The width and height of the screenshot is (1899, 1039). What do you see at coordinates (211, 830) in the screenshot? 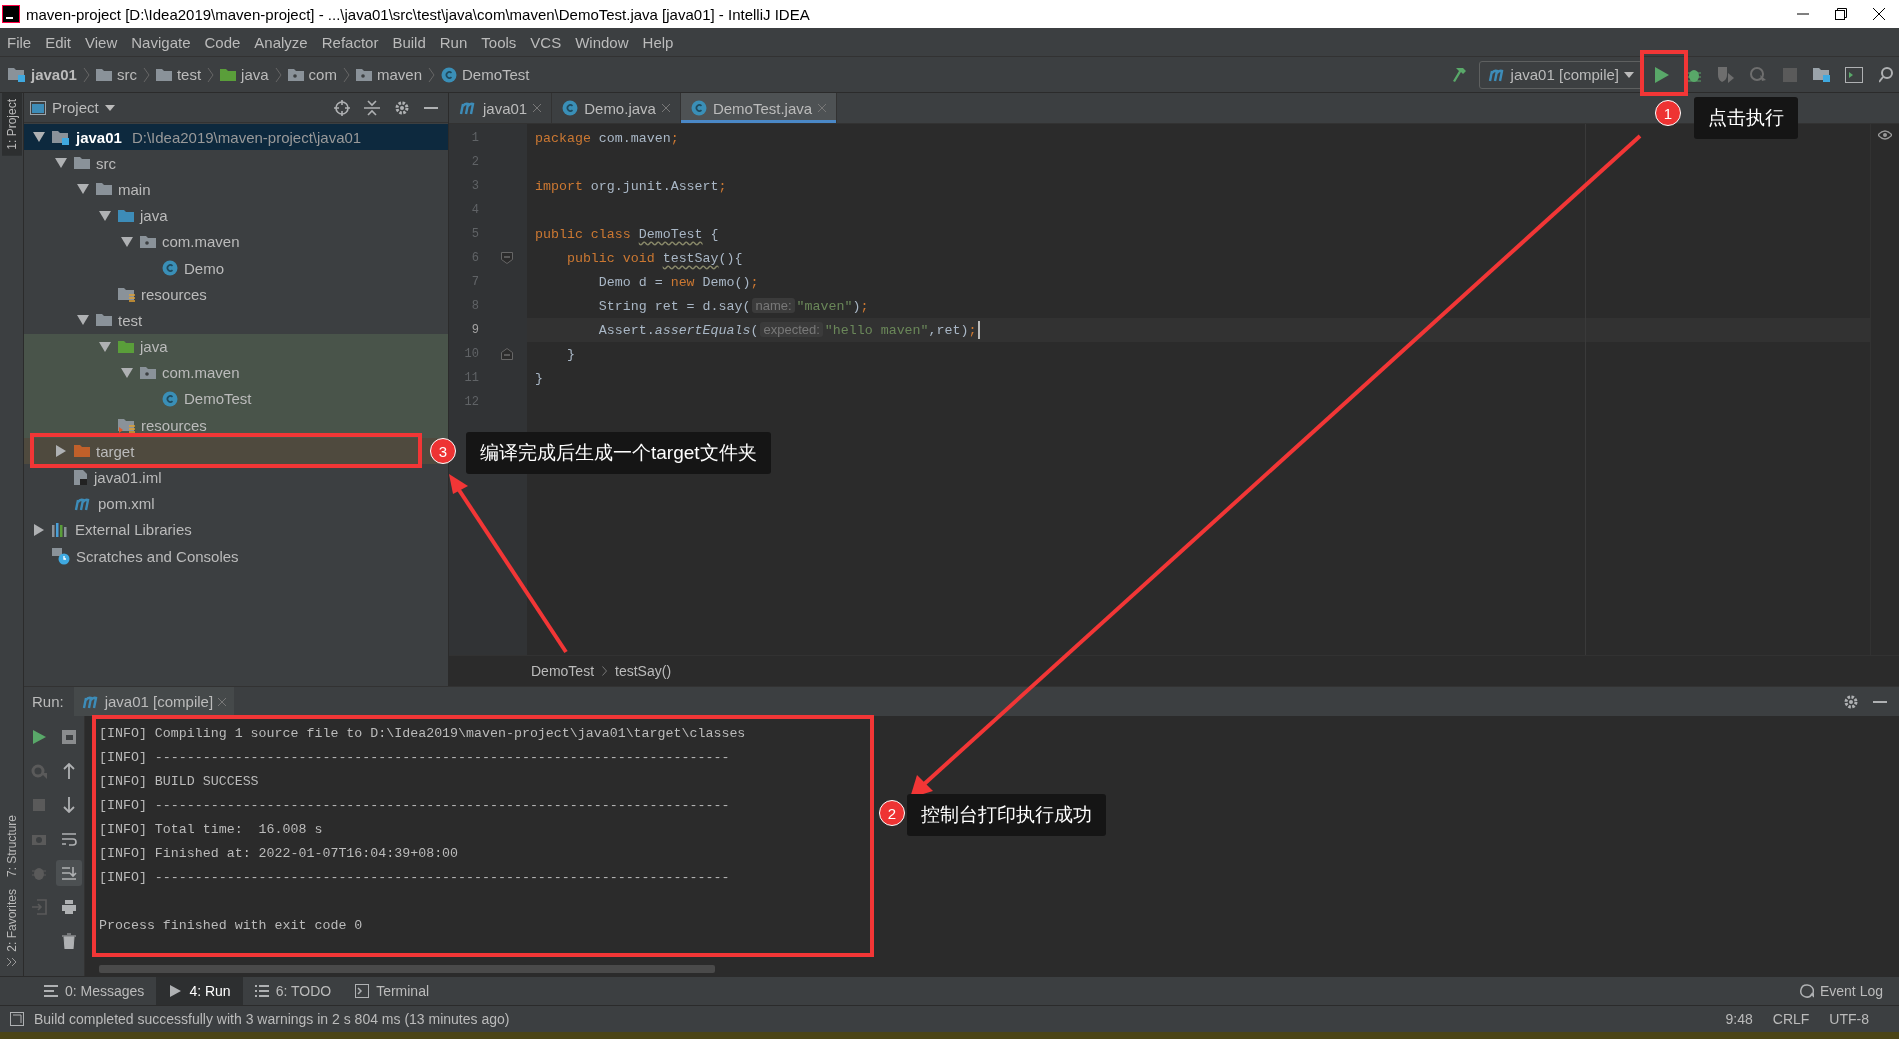
I see `console-line: [INFO] Total time: 16.008 s` at bounding box center [211, 830].